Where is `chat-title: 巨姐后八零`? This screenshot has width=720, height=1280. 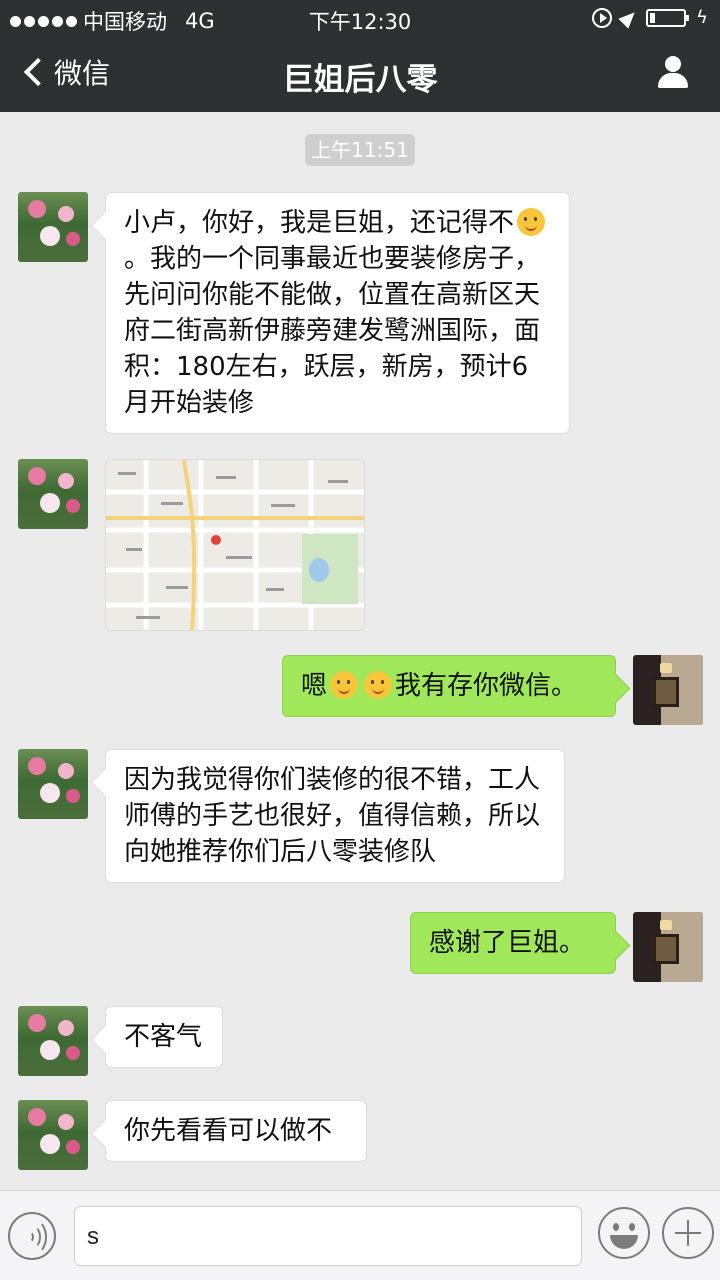
chat-title: 巨姐后八零 is located at coordinates (360, 80).